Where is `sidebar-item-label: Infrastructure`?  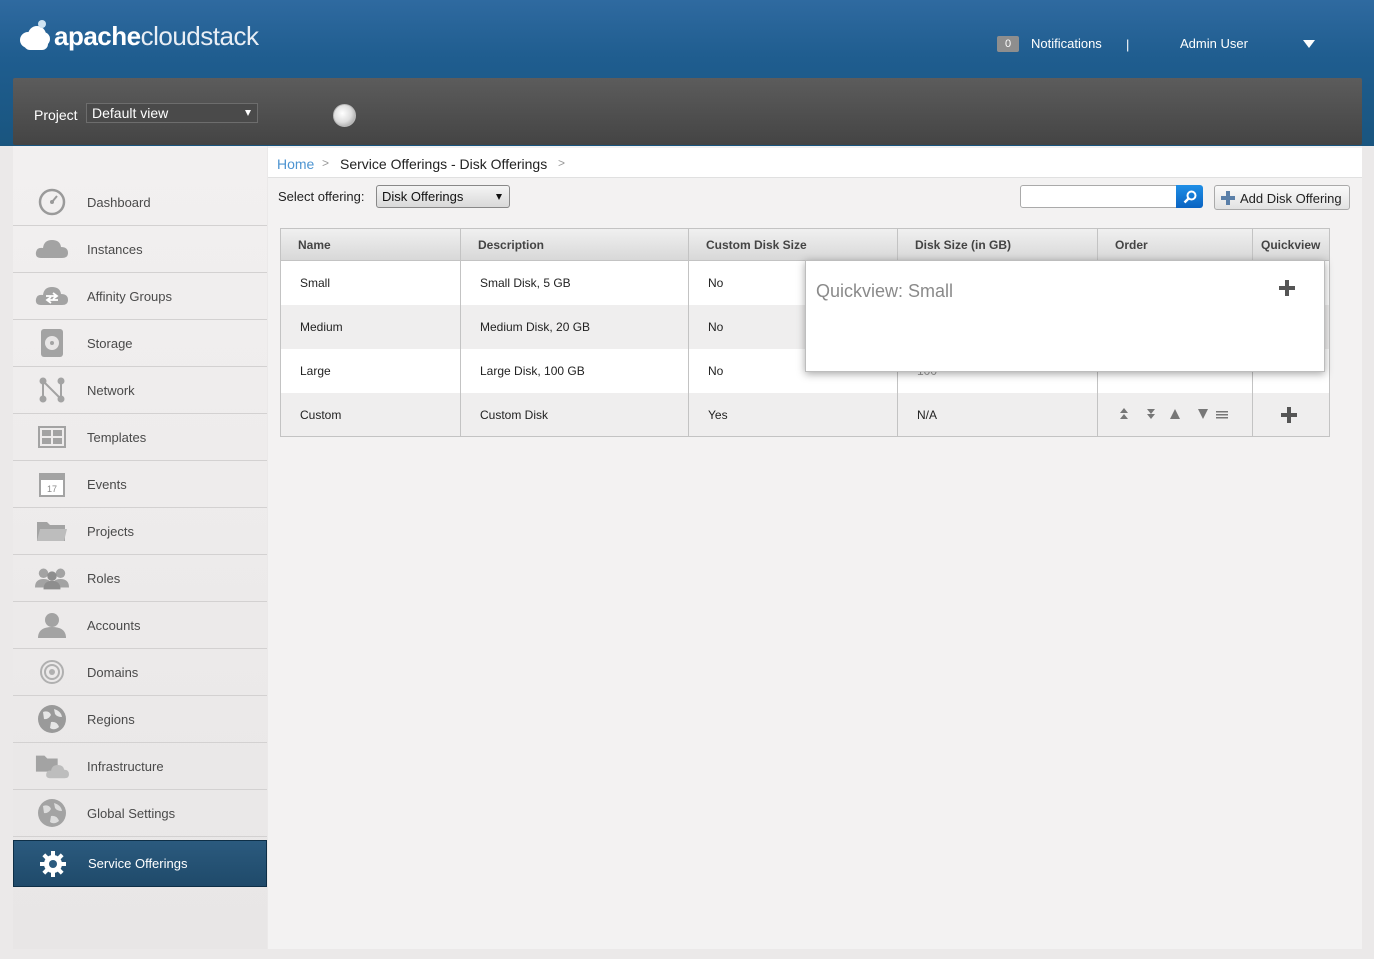 sidebar-item-label: Infrastructure is located at coordinates (125, 766).